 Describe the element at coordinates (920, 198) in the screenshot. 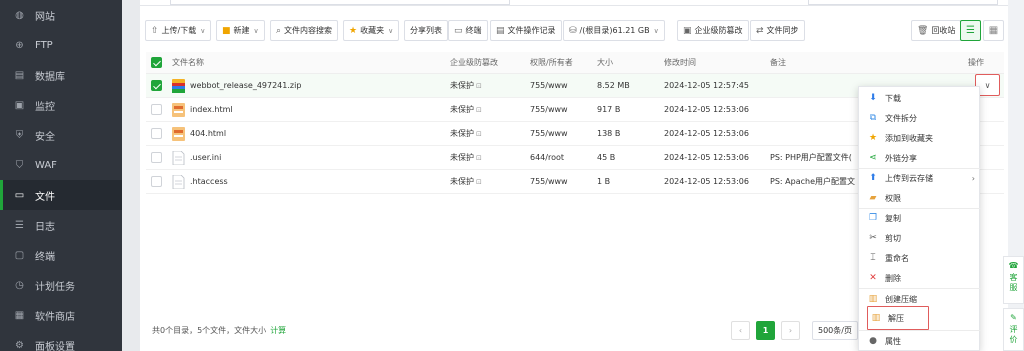

I see `menu-item-permission: ▰ 权限` at that location.